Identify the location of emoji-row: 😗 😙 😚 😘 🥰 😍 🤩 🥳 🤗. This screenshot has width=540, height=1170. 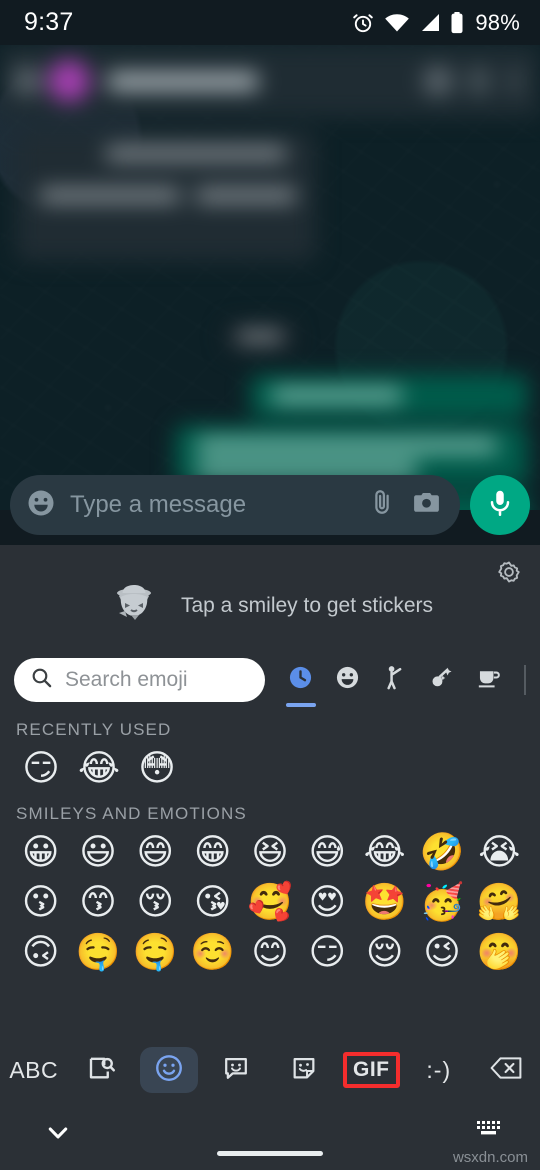
(270, 903).